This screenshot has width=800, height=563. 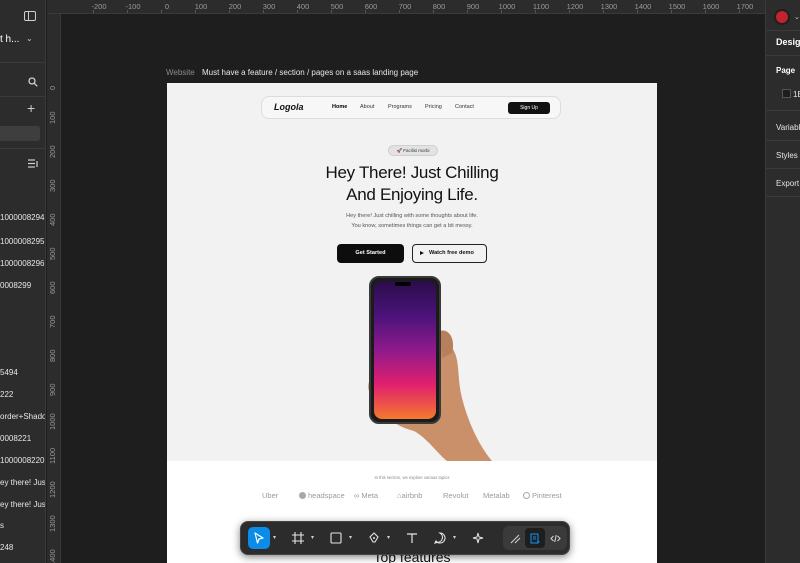 I want to click on pen-tool-button, so click(x=374, y=538).